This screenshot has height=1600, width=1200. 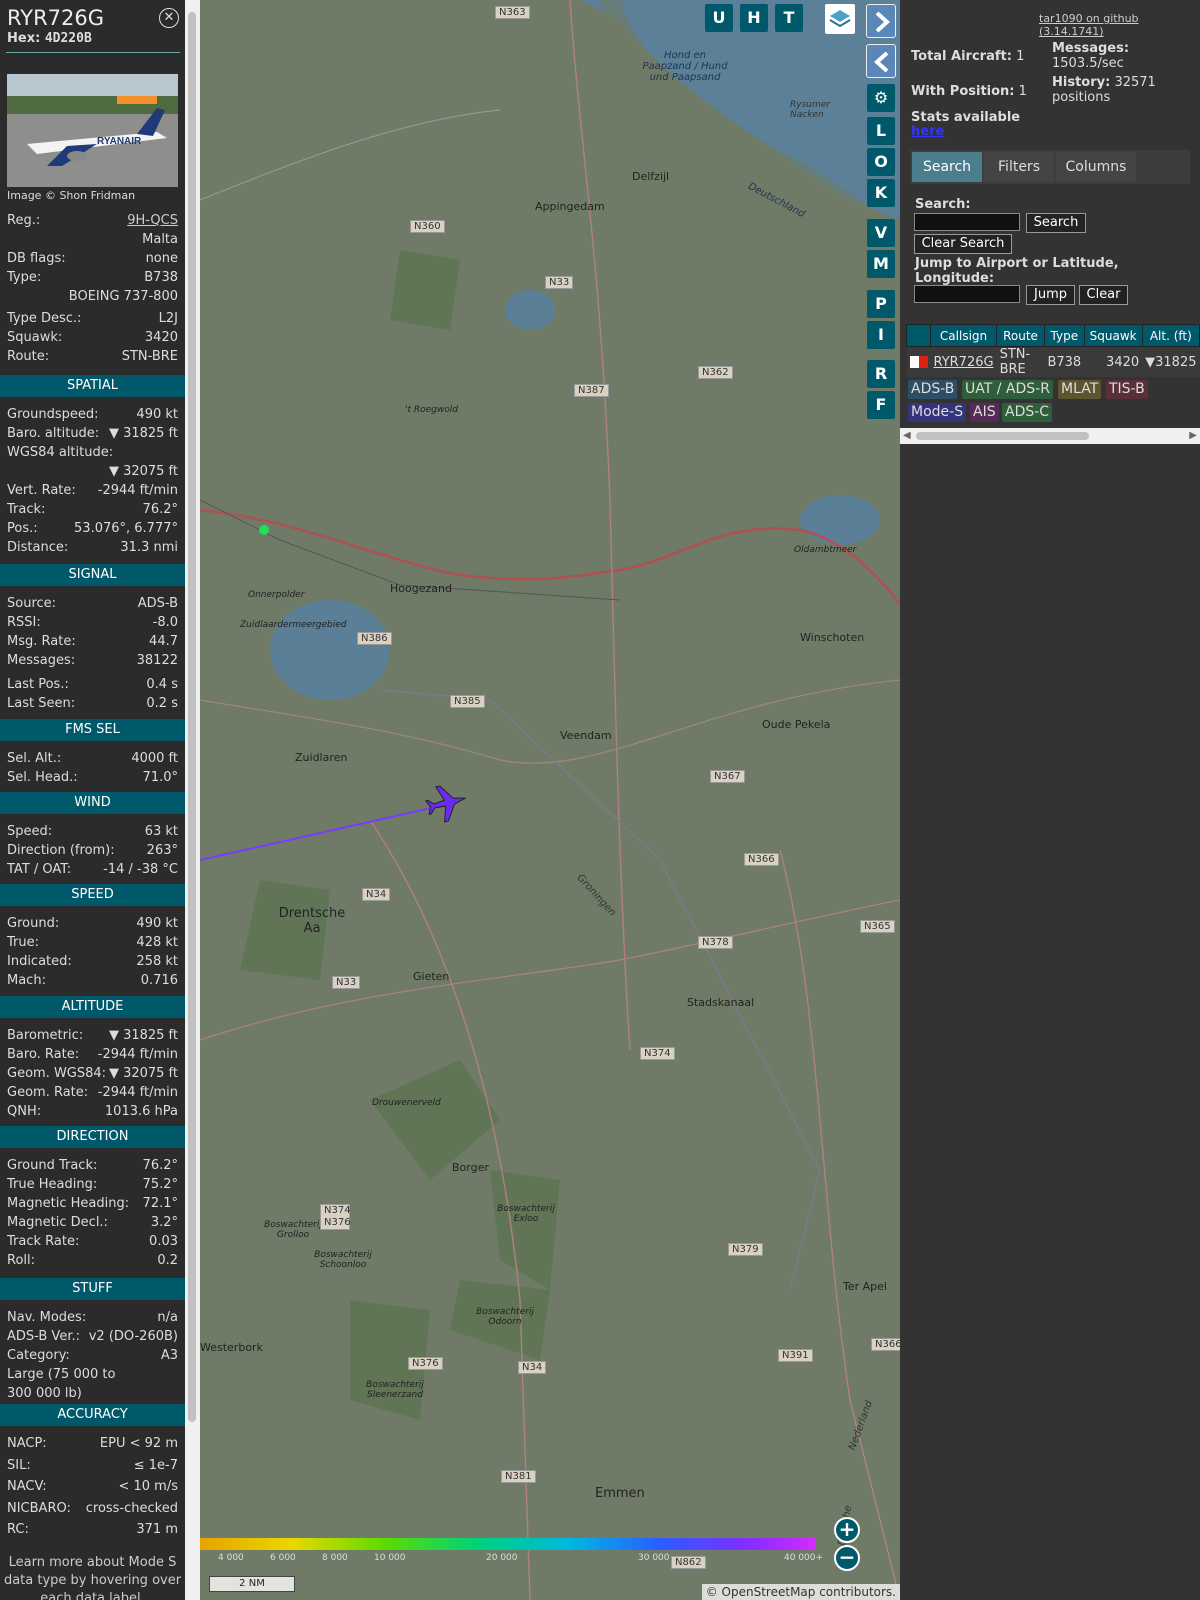 What do you see at coordinates (847, 1530) in the screenshot?
I see `zoom-in-icon: +` at bounding box center [847, 1530].